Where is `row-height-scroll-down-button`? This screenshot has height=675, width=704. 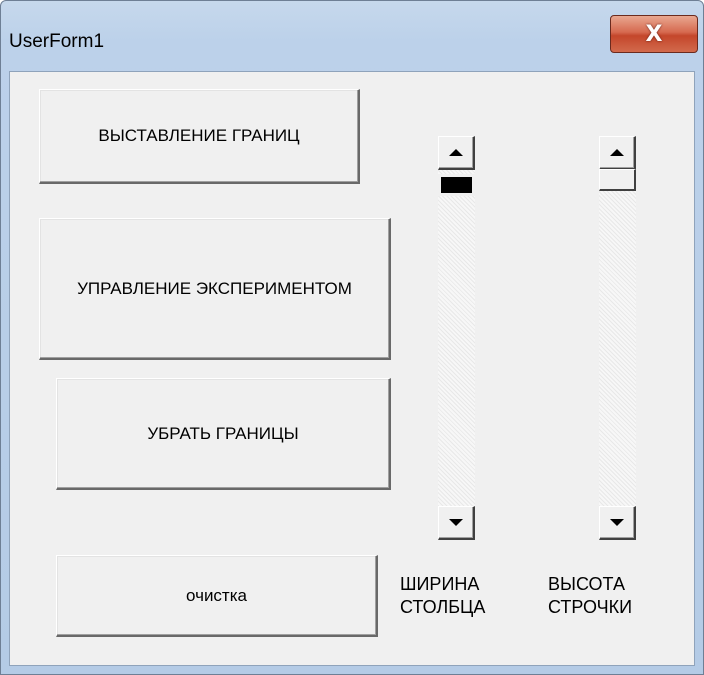 row-height-scroll-down-button is located at coordinates (617, 523).